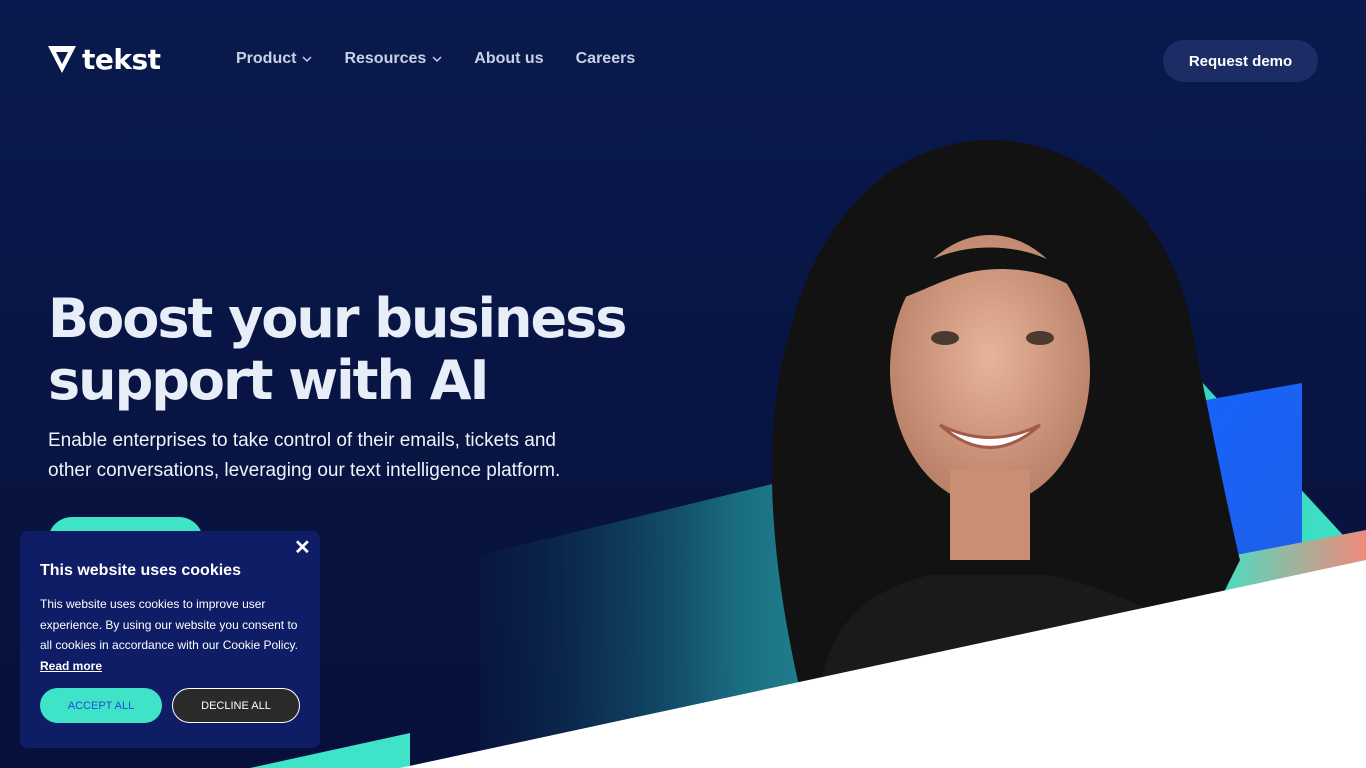  I want to click on nav-item-careers: Careers, so click(606, 59).